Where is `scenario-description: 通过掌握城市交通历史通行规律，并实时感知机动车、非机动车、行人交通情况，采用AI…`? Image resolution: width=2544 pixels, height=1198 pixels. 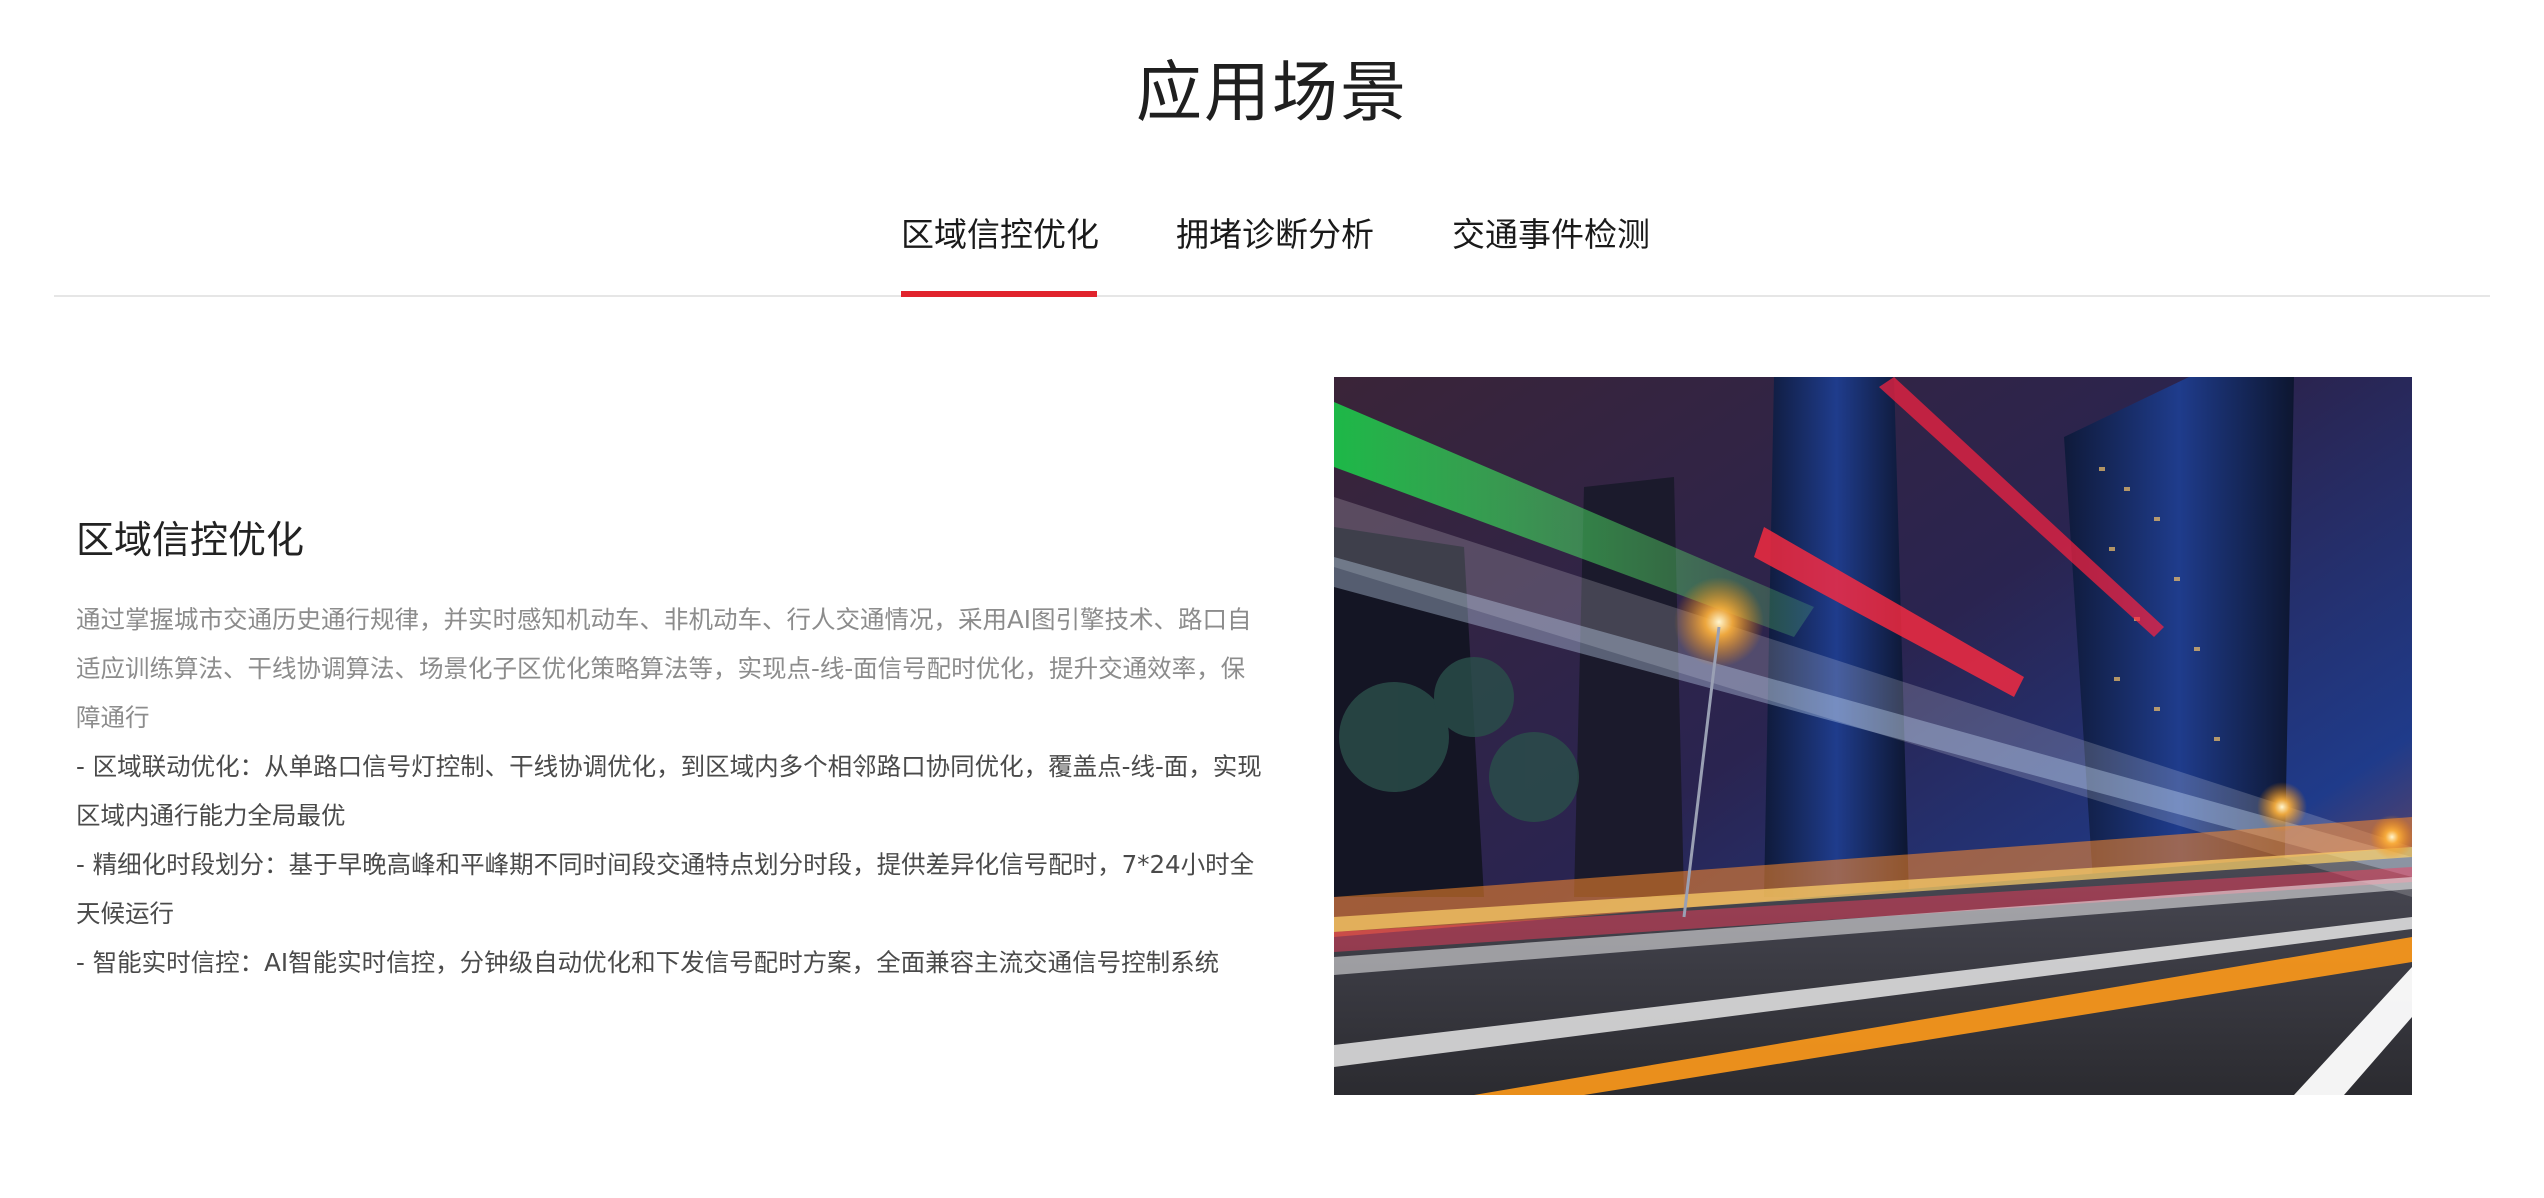 scenario-description: 通过掌握城市交通历史通行规律，并实时感知机动车、非机动车、行人交通情况，采用AI… is located at coordinates (664, 668).